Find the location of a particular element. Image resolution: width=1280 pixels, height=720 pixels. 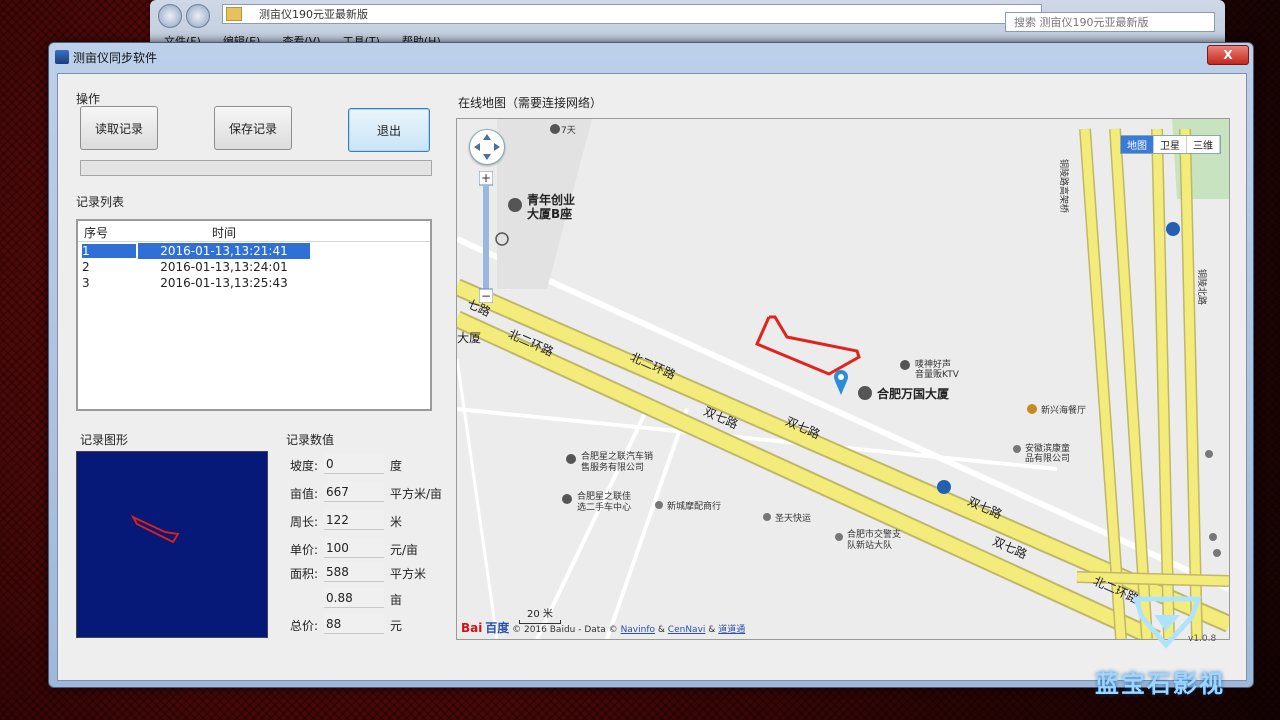

gps-track is located at coordinates (808, 345).